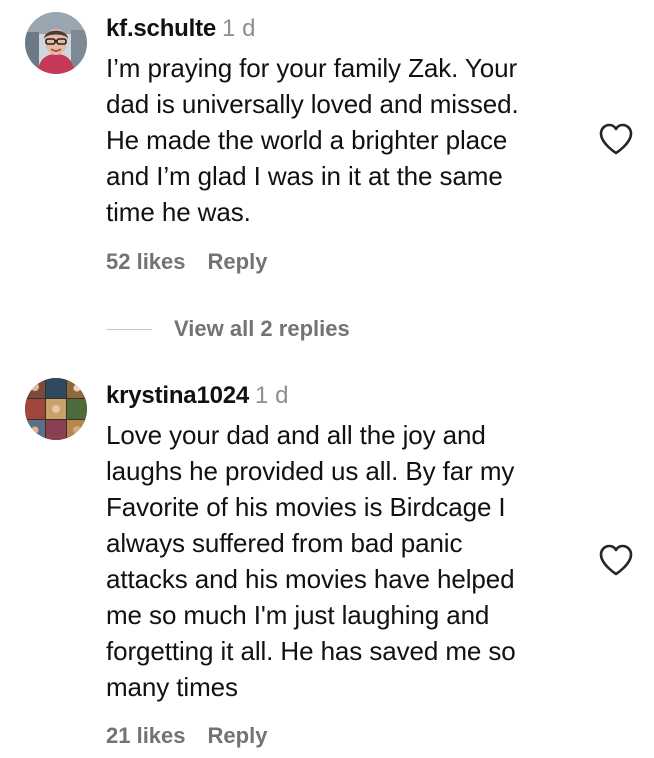 The height and width of the screenshot is (758, 654). What do you see at coordinates (304, 176) in the screenshot?
I see `comment-line: and I’m glad I was in it at the same` at bounding box center [304, 176].